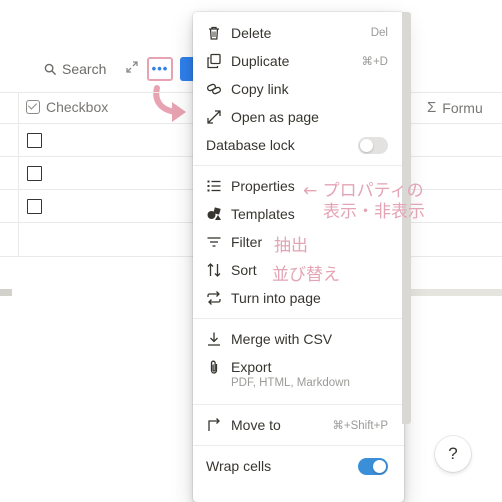 This screenshot has width=502, height=502. I want to click on menu-item-turn-into-page: Turn into page, so click(298, 298).